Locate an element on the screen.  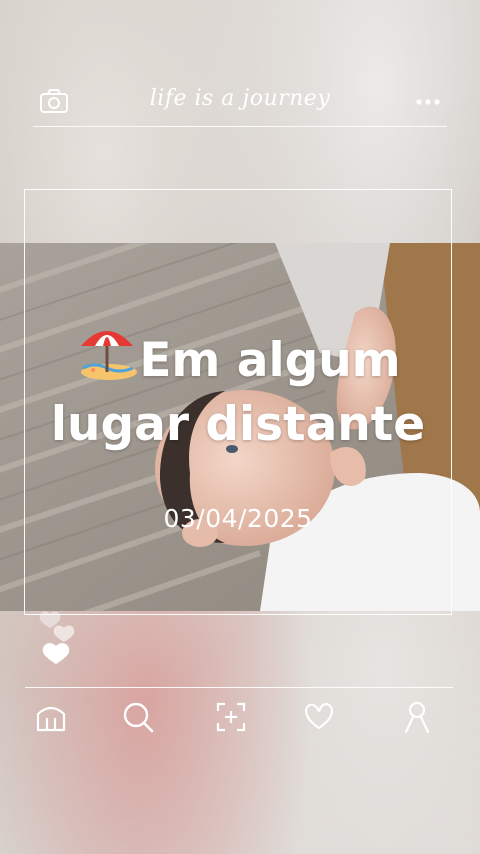
headline-line-2: lugar distante is located at coordinates (238, 424).